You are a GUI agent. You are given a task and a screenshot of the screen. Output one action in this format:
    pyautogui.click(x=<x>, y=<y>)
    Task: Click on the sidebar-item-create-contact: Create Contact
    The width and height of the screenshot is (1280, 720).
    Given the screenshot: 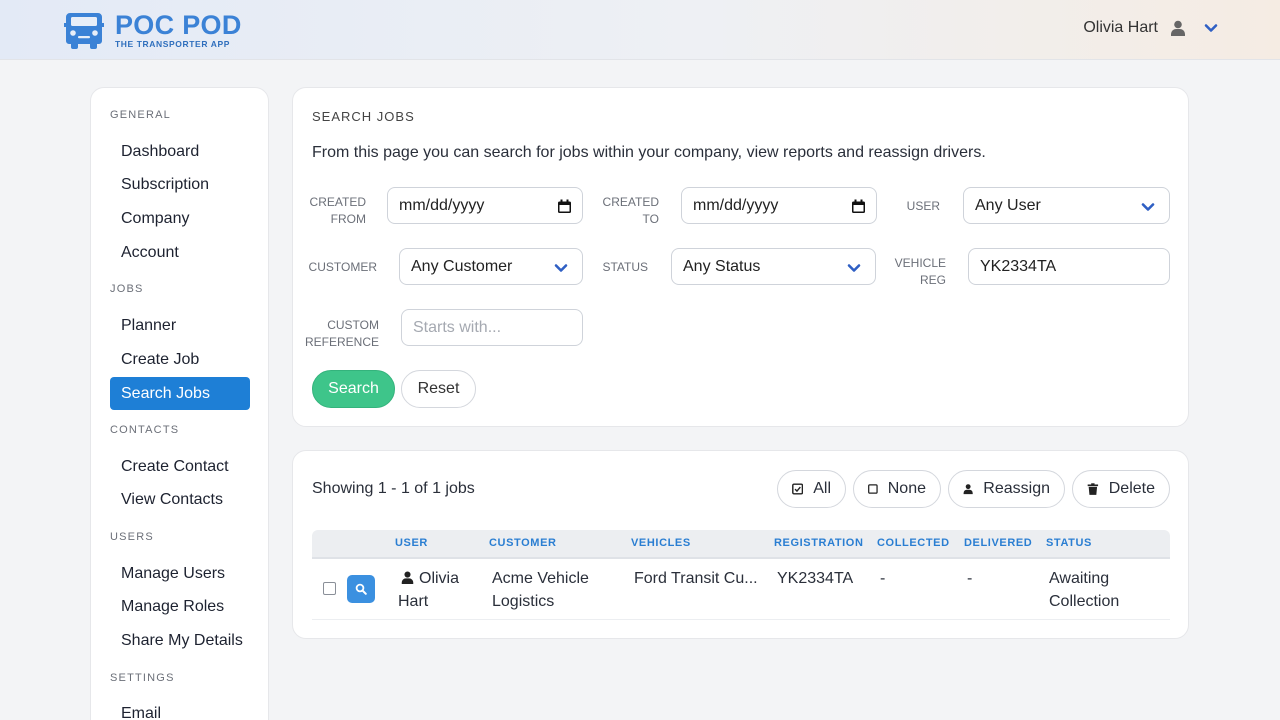 What is the action you would take?
    pyautogui.click(x=180, y=466)
    